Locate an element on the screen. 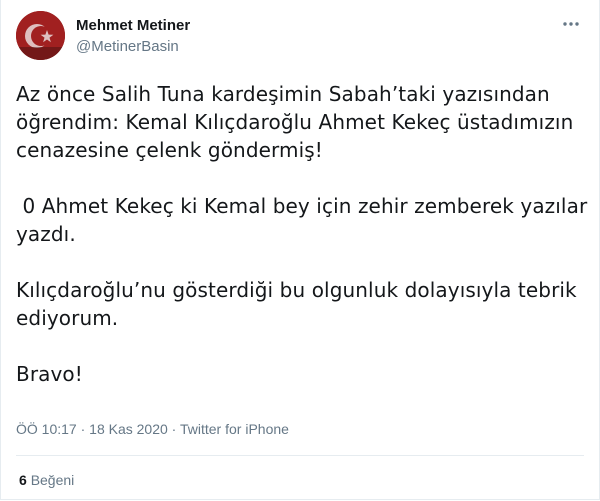 Image resolution: width=600 pixels, height=501 pixels. avatar is located at coordinates (40, 35).